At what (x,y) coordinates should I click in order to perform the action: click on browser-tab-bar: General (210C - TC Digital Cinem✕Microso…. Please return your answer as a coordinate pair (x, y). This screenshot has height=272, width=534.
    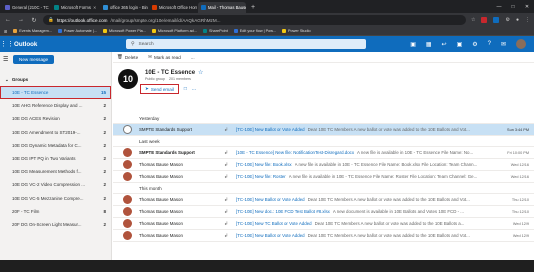
    Looking at the image, I should click on (267, 6).